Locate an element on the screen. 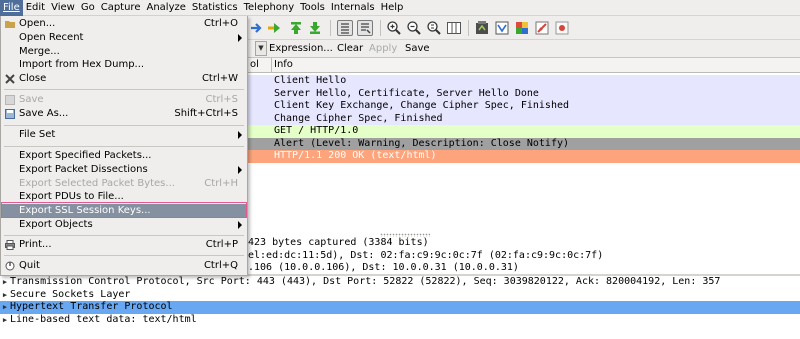  zoom-out-icon is located at coordinates (414, 28).